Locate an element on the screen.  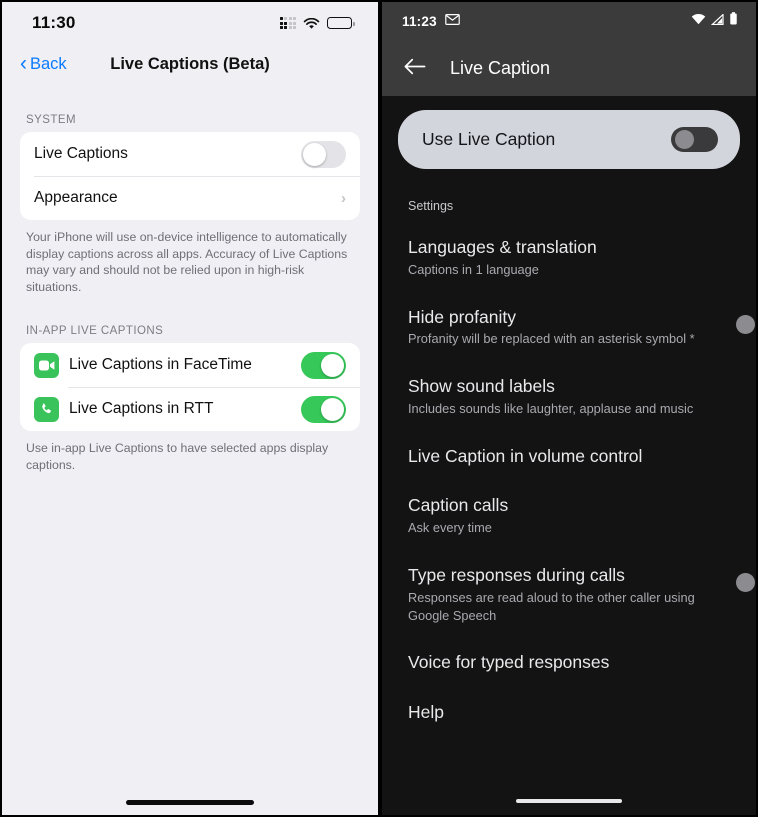
phone-app-icon is located at coordinates (46, 409).